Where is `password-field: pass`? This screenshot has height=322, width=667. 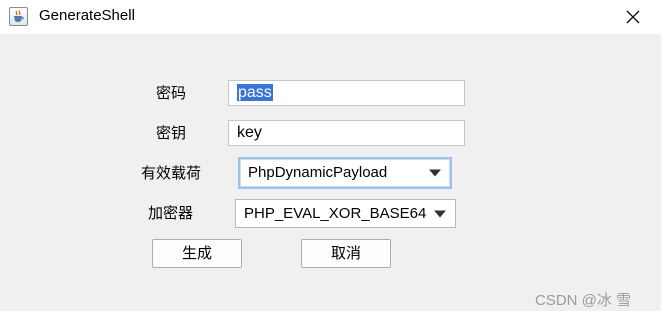
password-field: pass is located at coordinates (346, 93).